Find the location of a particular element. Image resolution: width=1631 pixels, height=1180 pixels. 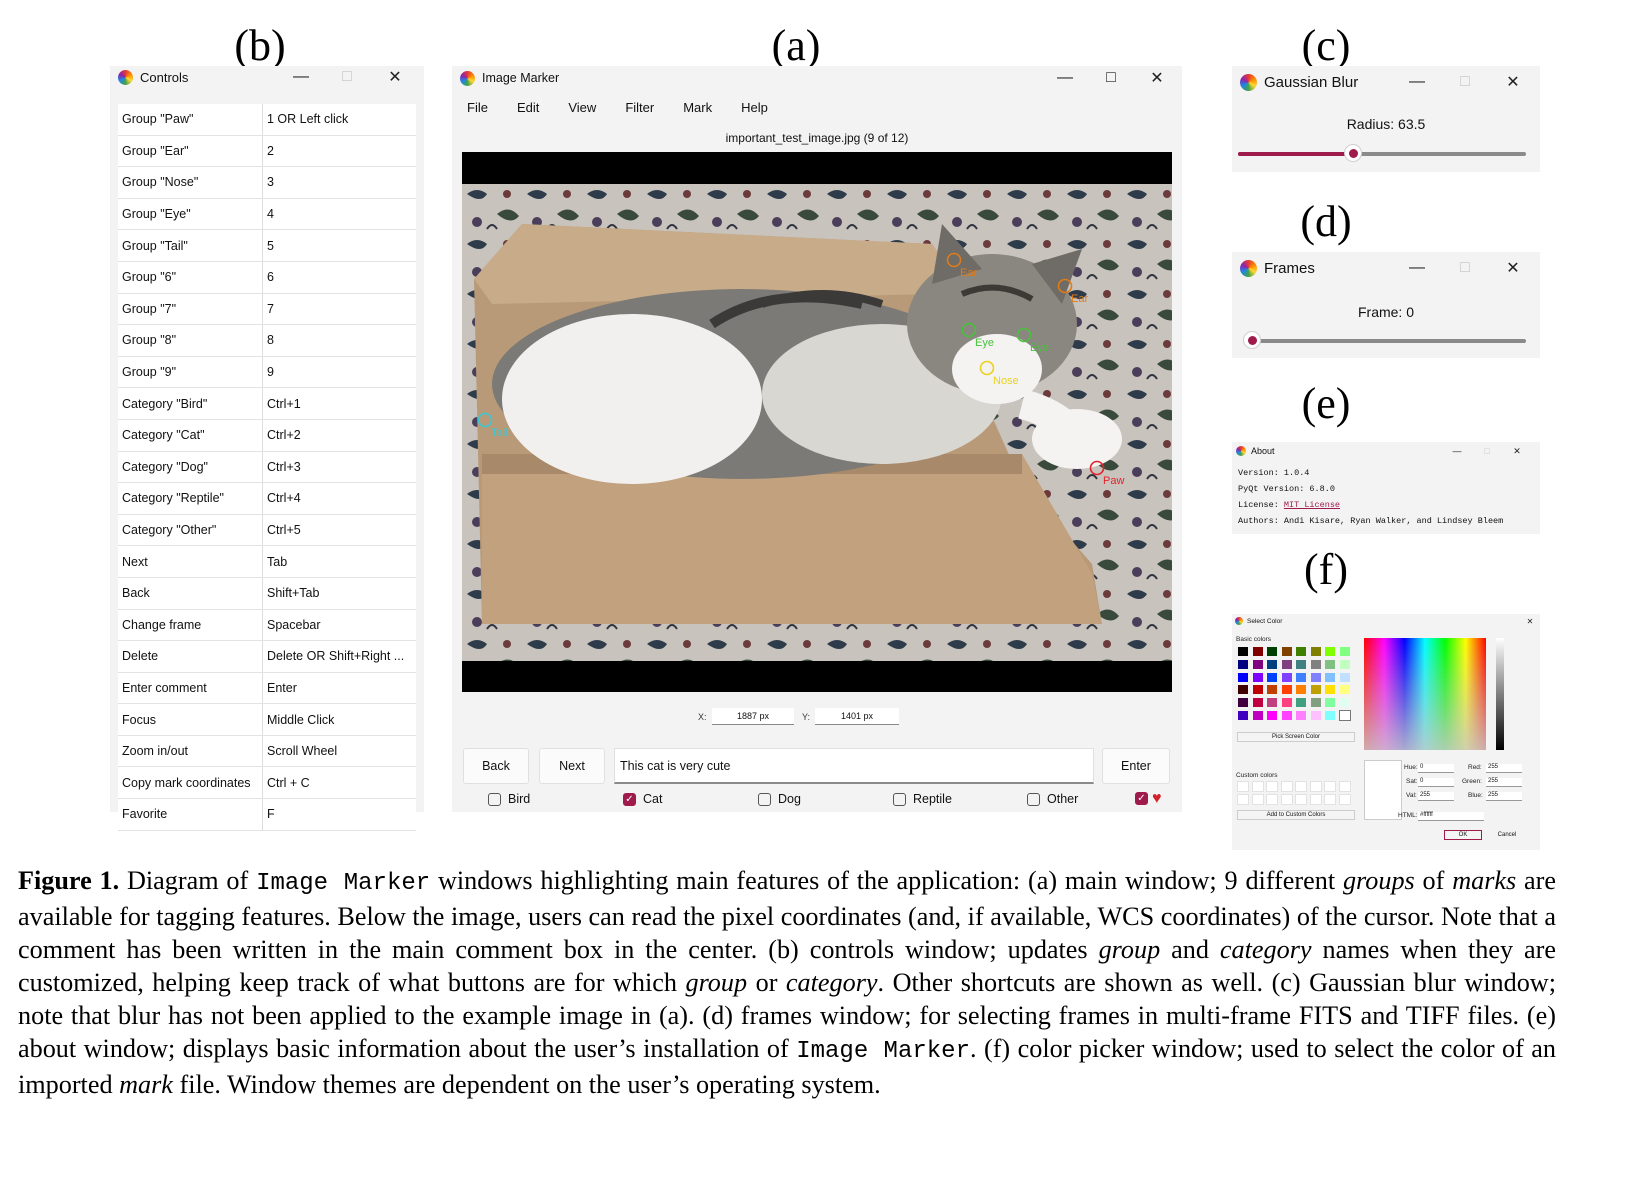

radius-slider is located at coordinates (1382, 153).